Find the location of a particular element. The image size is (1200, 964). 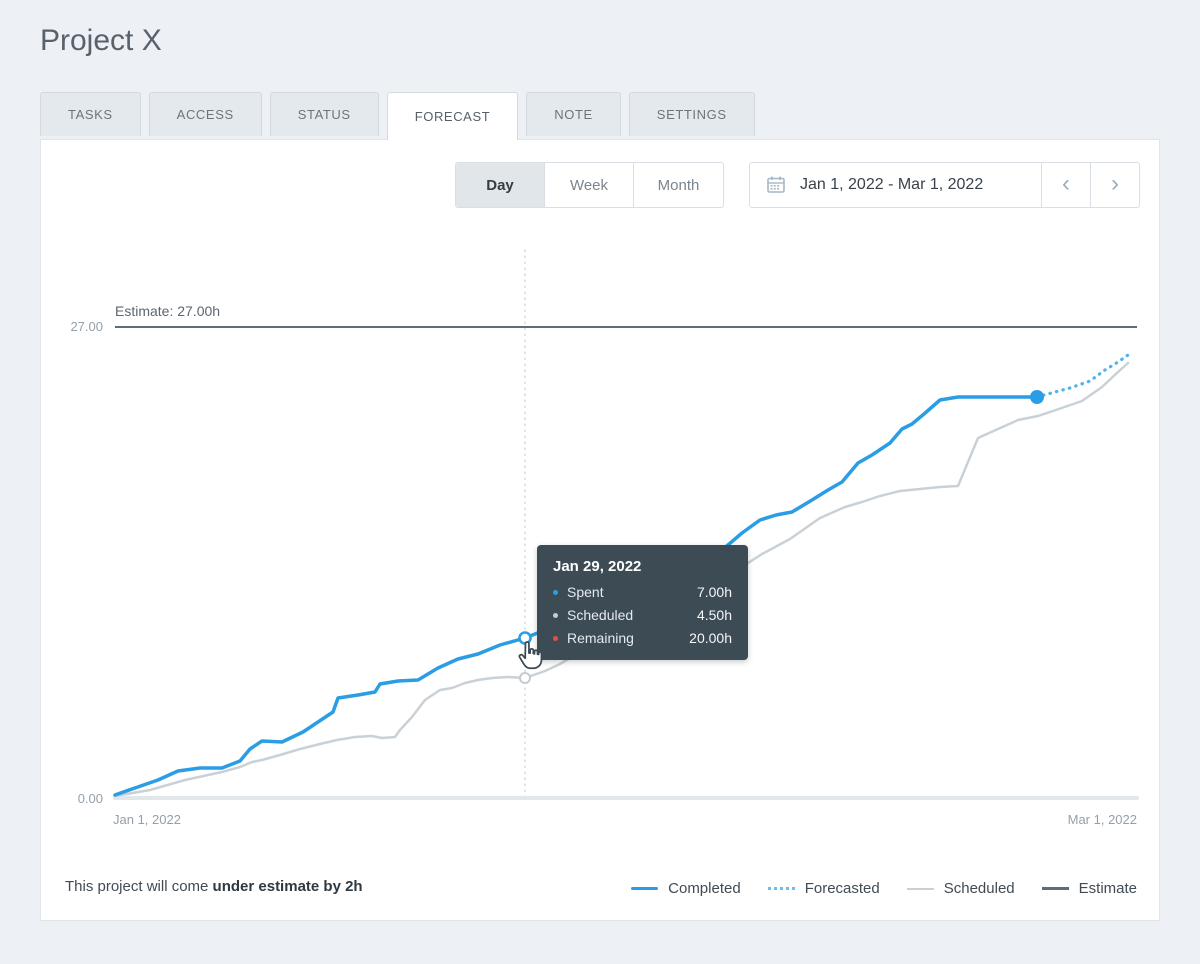

chart-legend: Completed Forecasted Scheduled Estimate is located at coordinates (568, 888).